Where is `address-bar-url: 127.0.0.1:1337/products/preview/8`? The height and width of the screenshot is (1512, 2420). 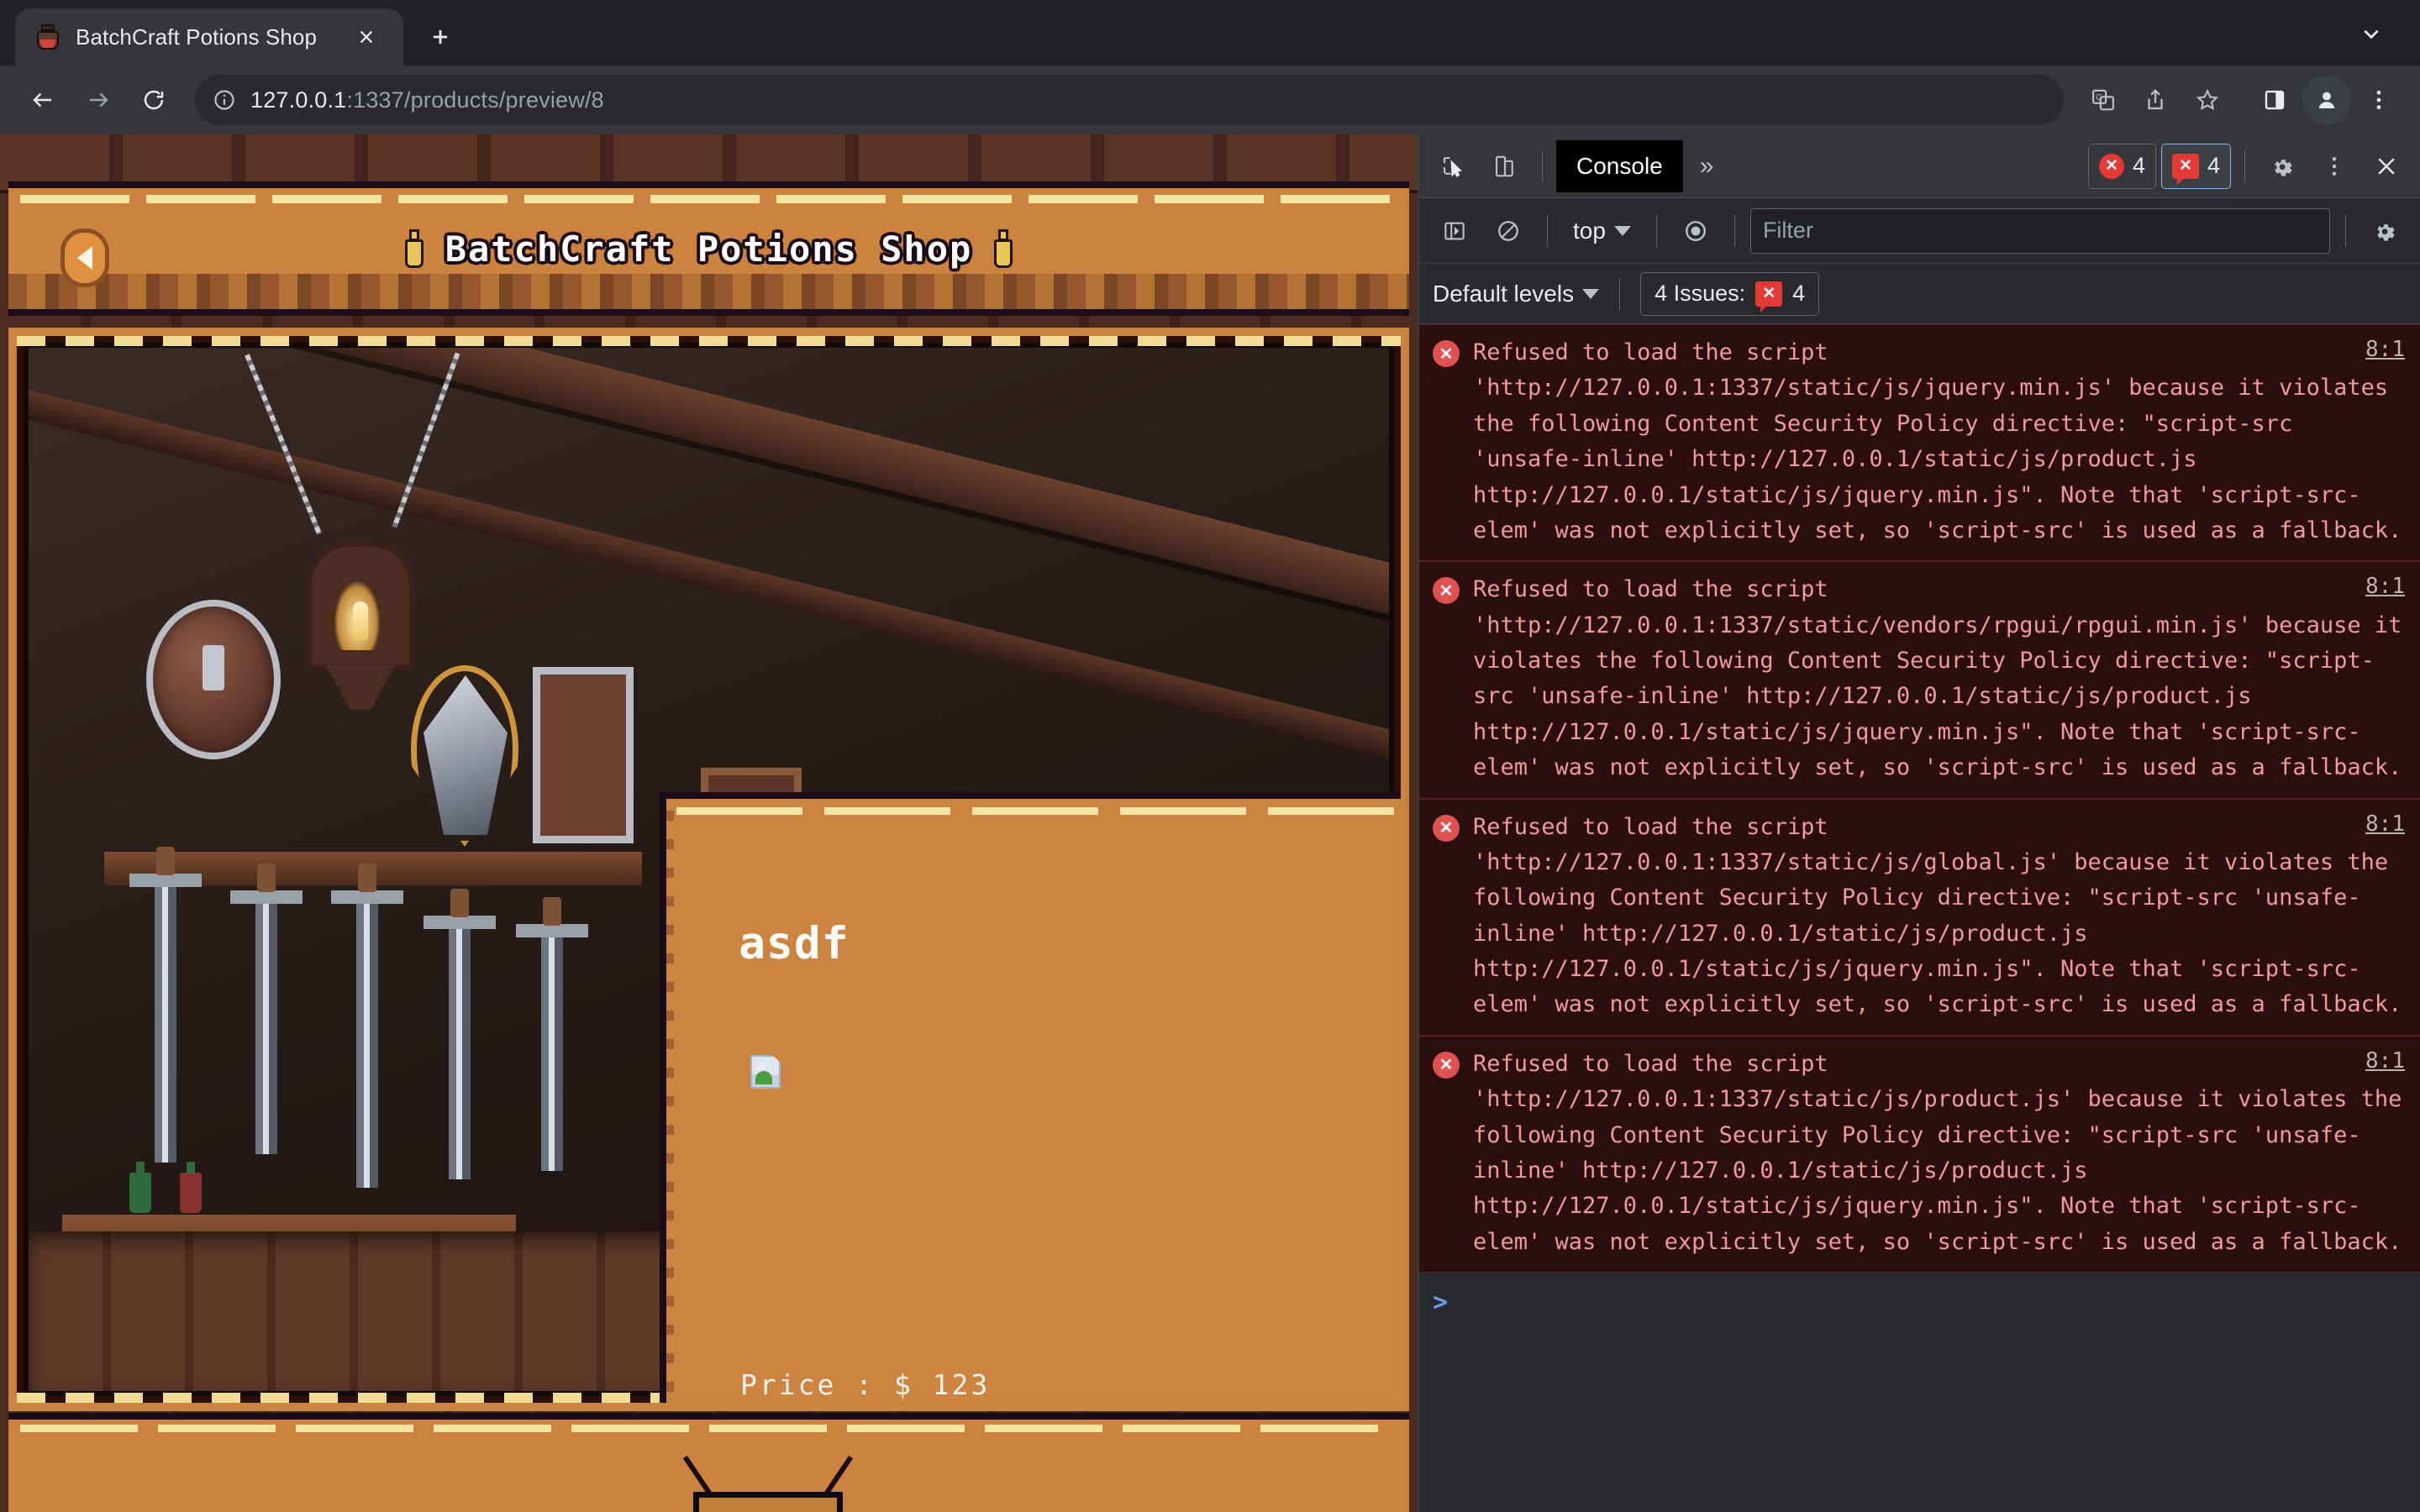 address-bar-url: 127.0.0.1:1337/products/preview/8 is located at coordinates (1149, 100).